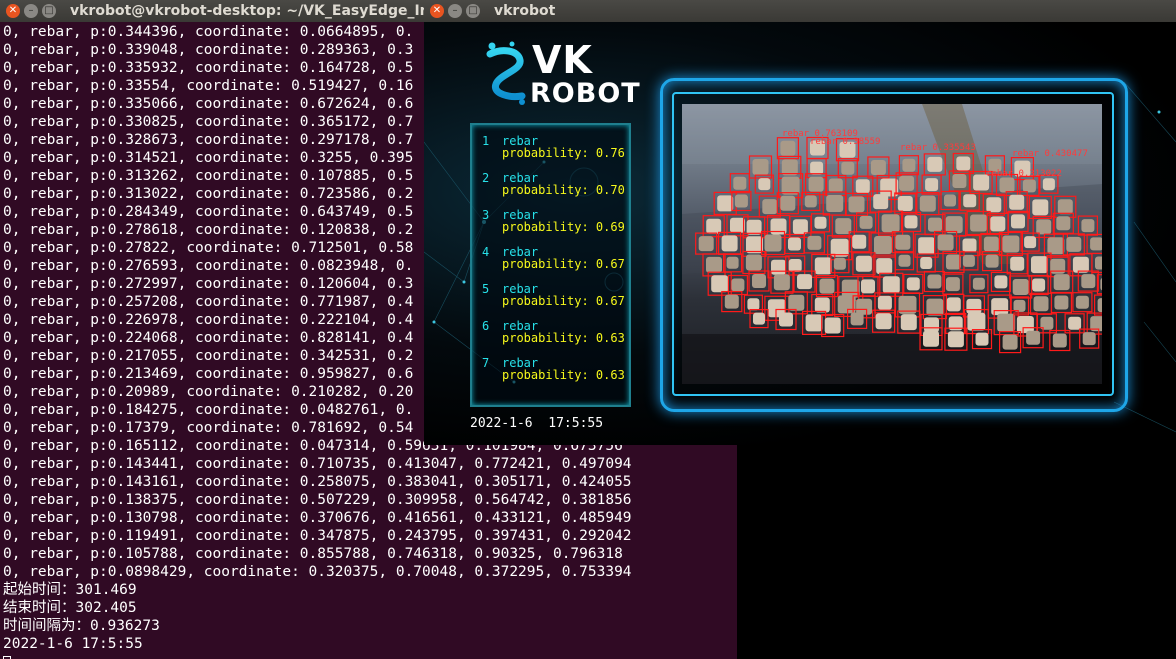  Describe the element at coordinates (486, 252) in the screenshot. I see `item-index: 4` at that location.